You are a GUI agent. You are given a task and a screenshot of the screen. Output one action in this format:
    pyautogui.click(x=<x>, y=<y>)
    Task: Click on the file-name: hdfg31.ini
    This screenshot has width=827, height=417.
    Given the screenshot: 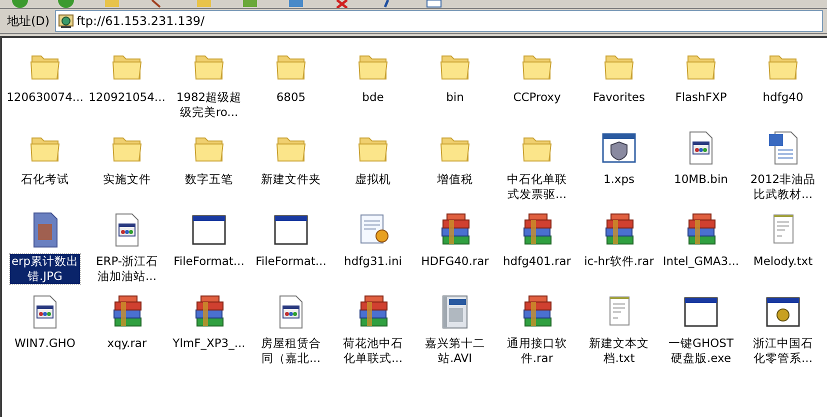 What is the action you would take?
    pyautogui.click(x=373, y=261)
    